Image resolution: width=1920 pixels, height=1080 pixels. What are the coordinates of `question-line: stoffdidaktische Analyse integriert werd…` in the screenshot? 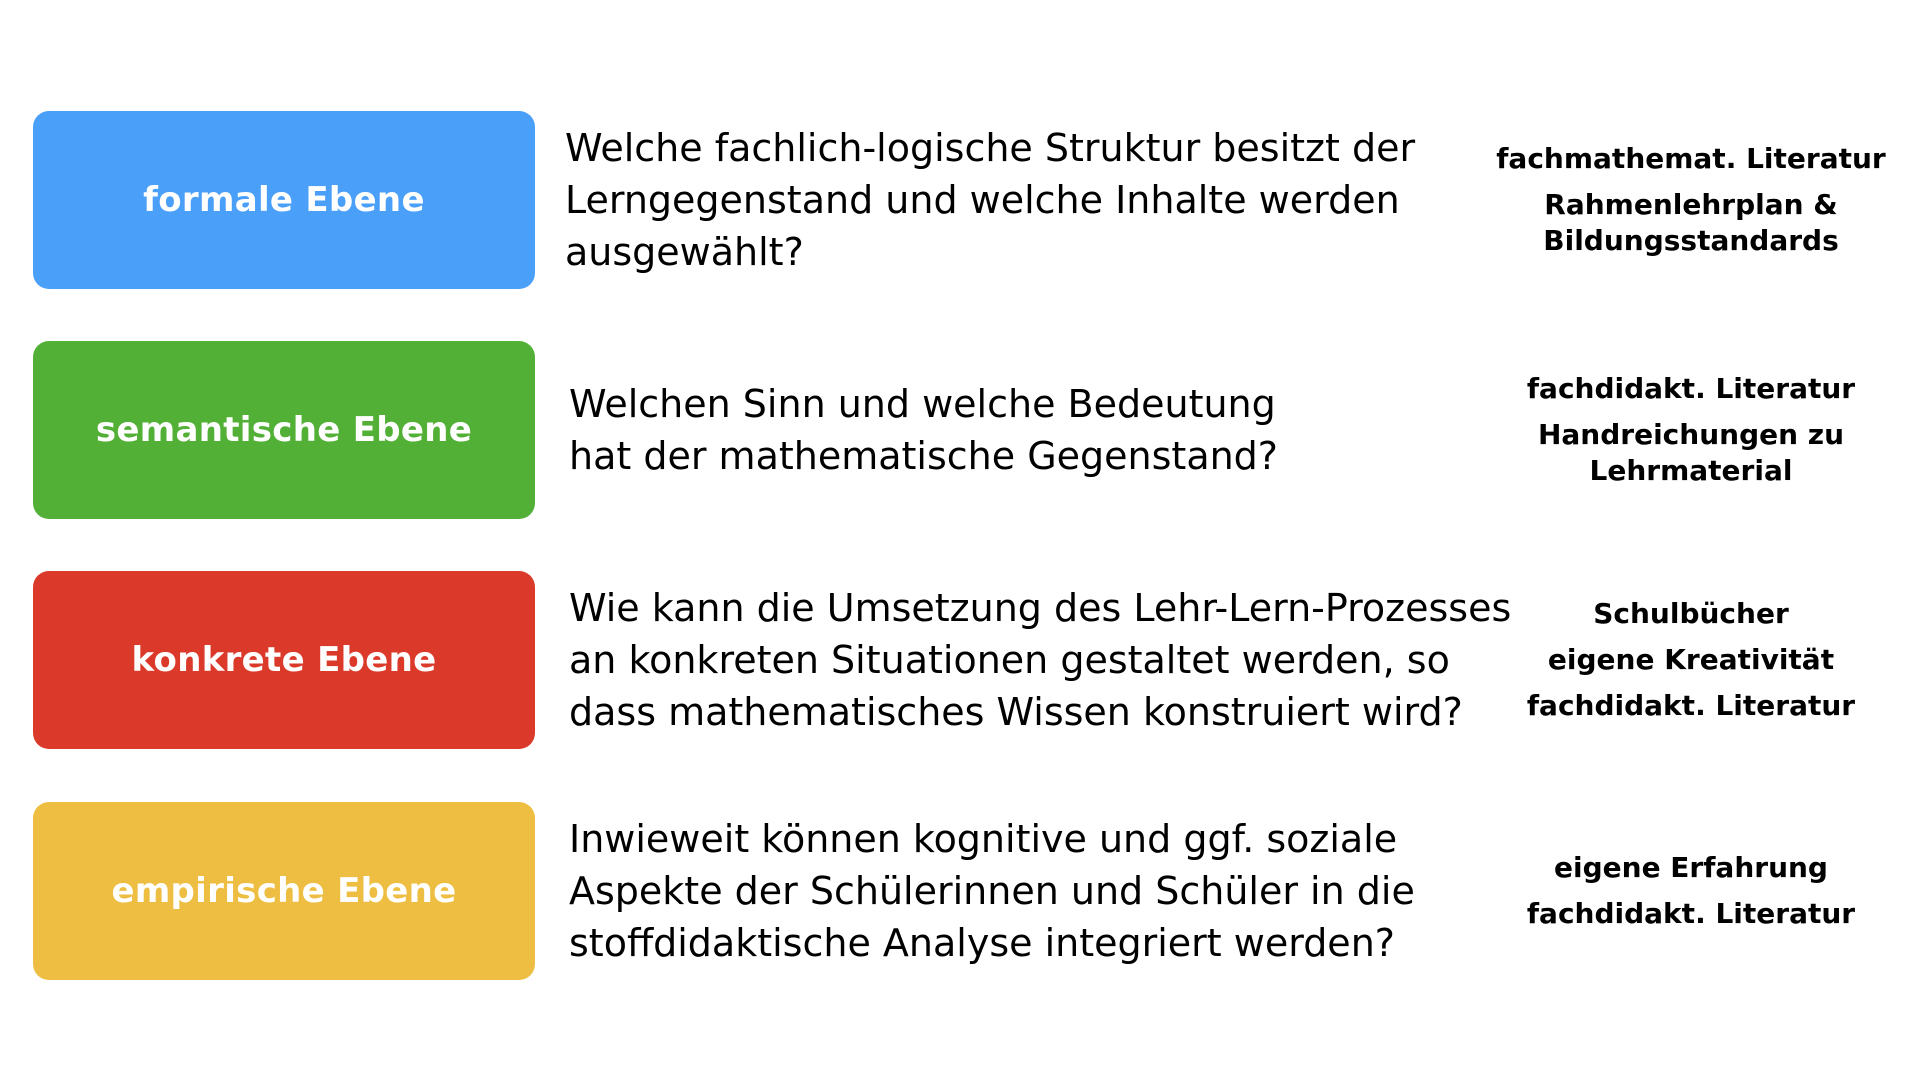 It's located at (982, 943).